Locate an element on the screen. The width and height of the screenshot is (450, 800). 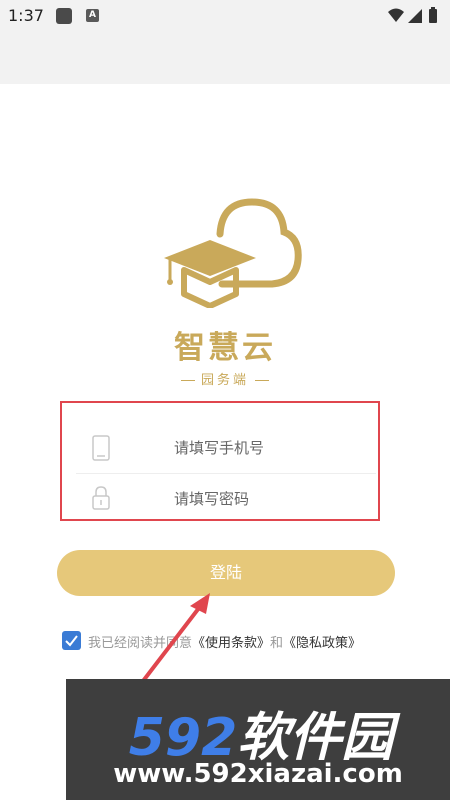
phone-field: 请填写手机号 is located at coordinates (226, 448).